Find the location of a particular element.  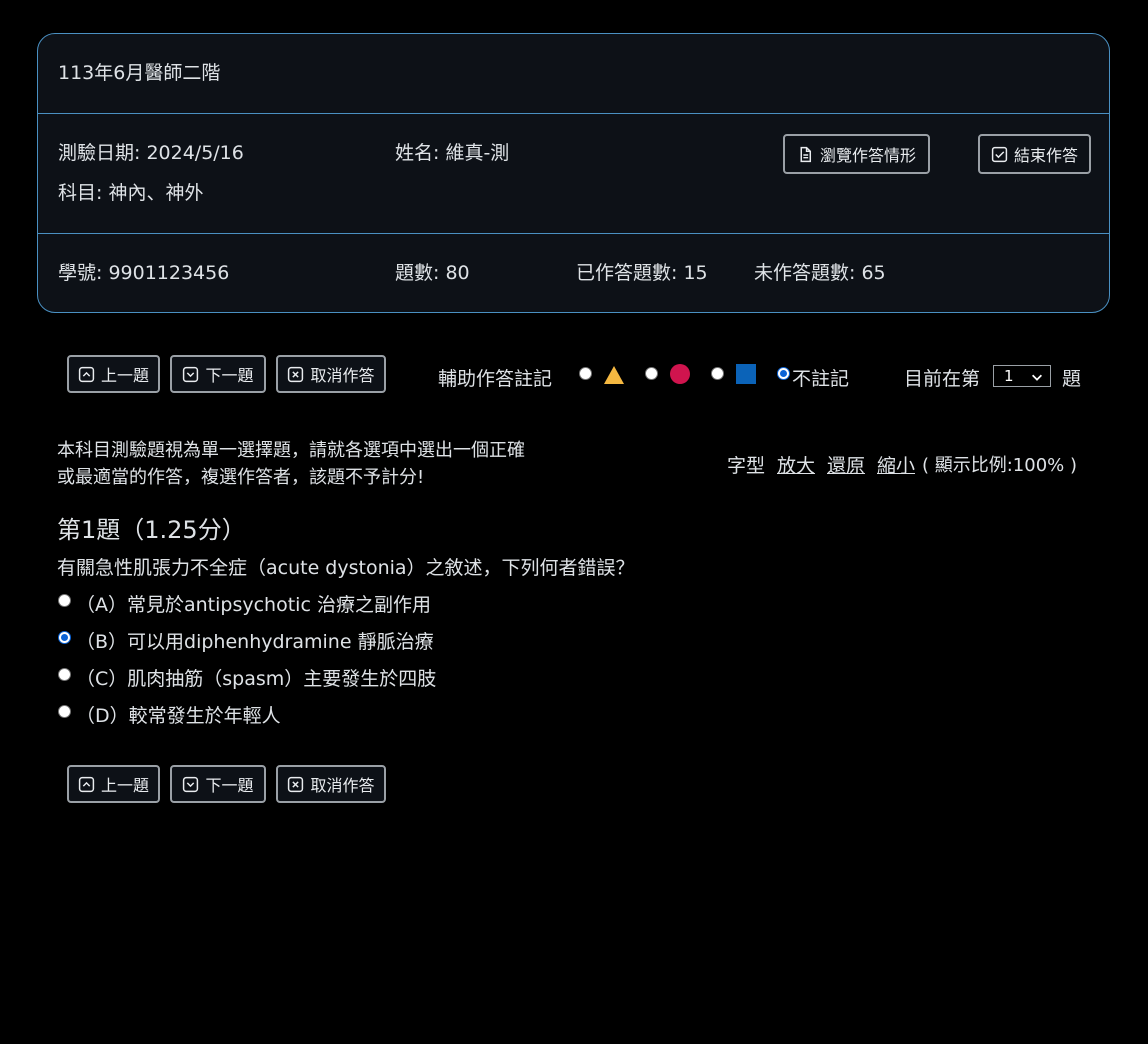

question-title: 第1題（1.25分） is located at coordinates (151, 530).